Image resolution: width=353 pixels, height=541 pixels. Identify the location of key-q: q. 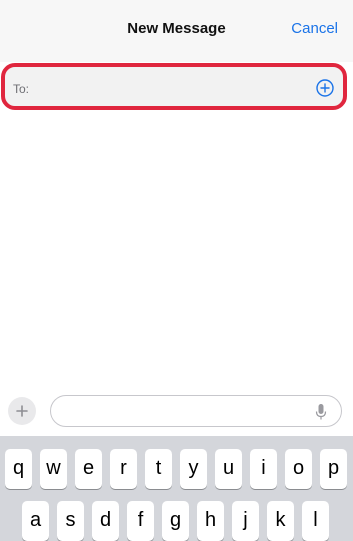
(18, 469).